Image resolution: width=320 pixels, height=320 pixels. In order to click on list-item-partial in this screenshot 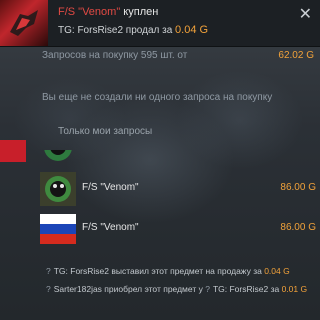, I will do `click(180, 157)`.